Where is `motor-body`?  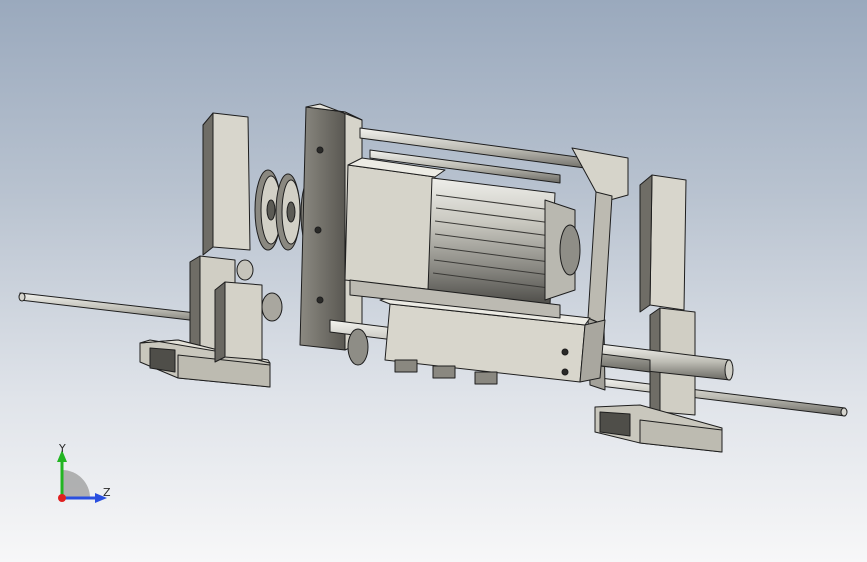 motor-body is located at coordinates (504, 241).